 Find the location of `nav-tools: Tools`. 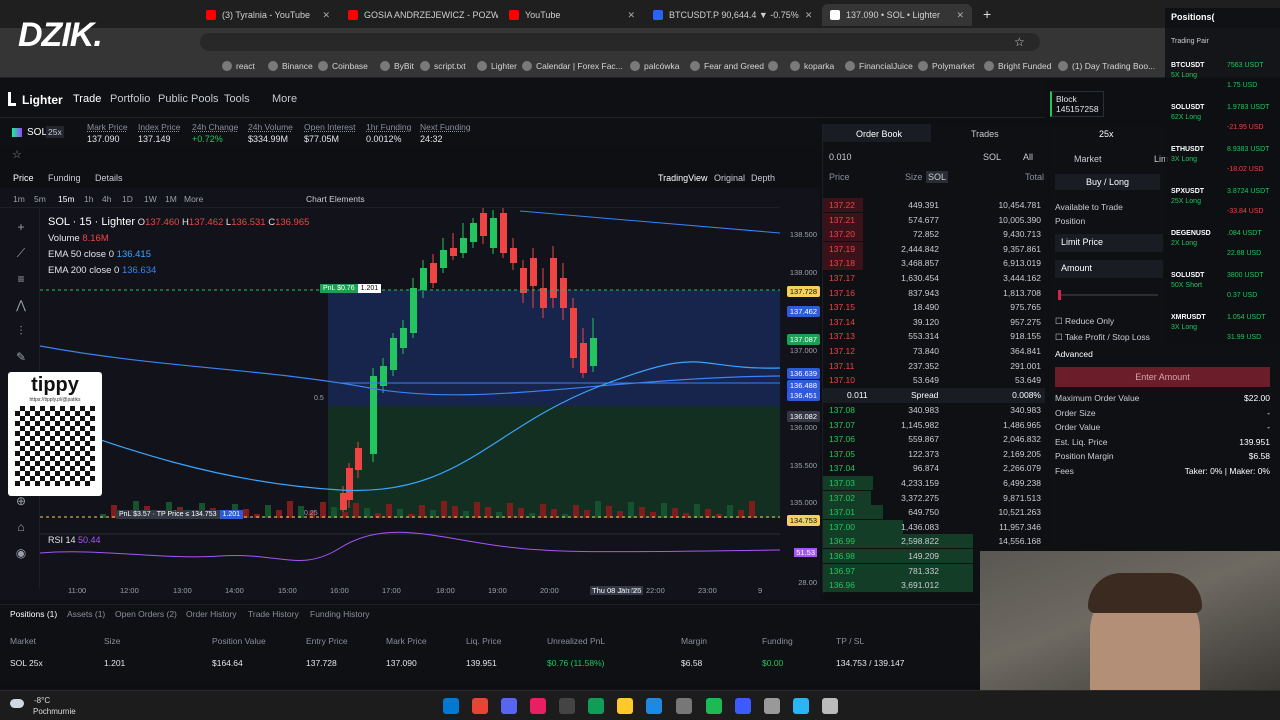

nav-tools: Tools is located at coordinates (237, 99).